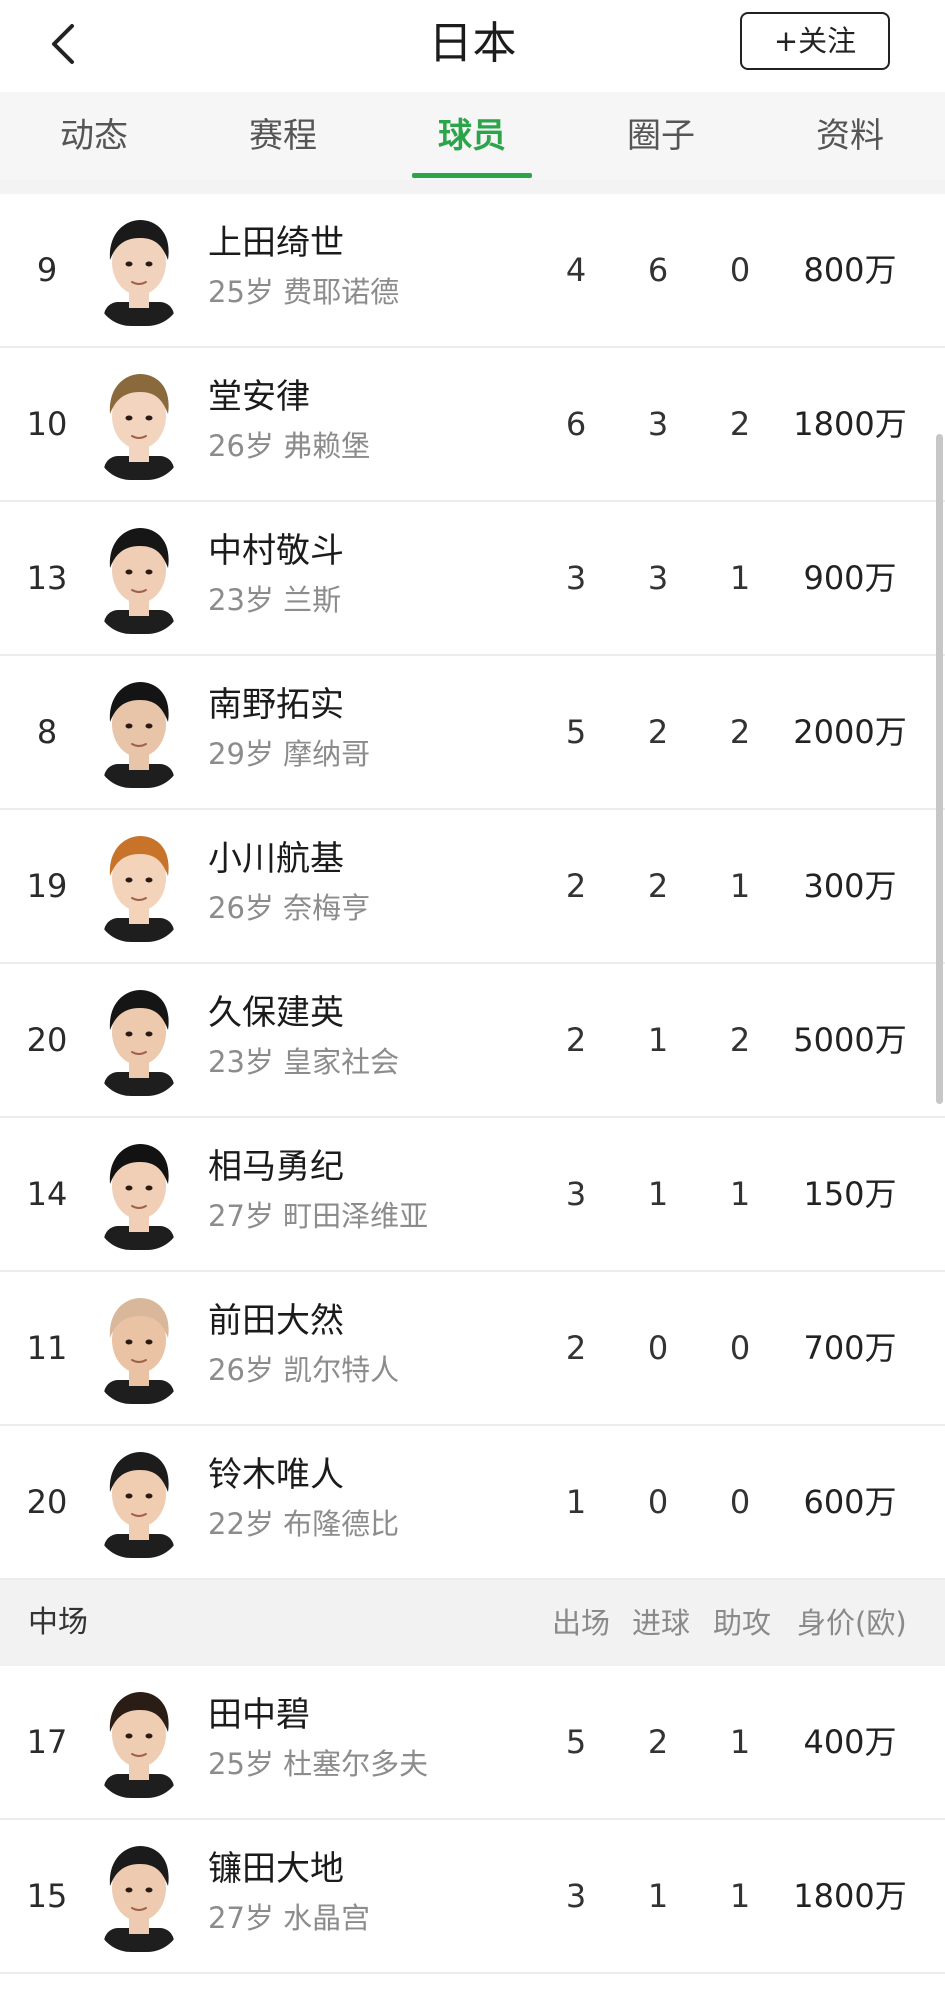  I want to click on player-name: 相马勇纪, so click(276, 1167).